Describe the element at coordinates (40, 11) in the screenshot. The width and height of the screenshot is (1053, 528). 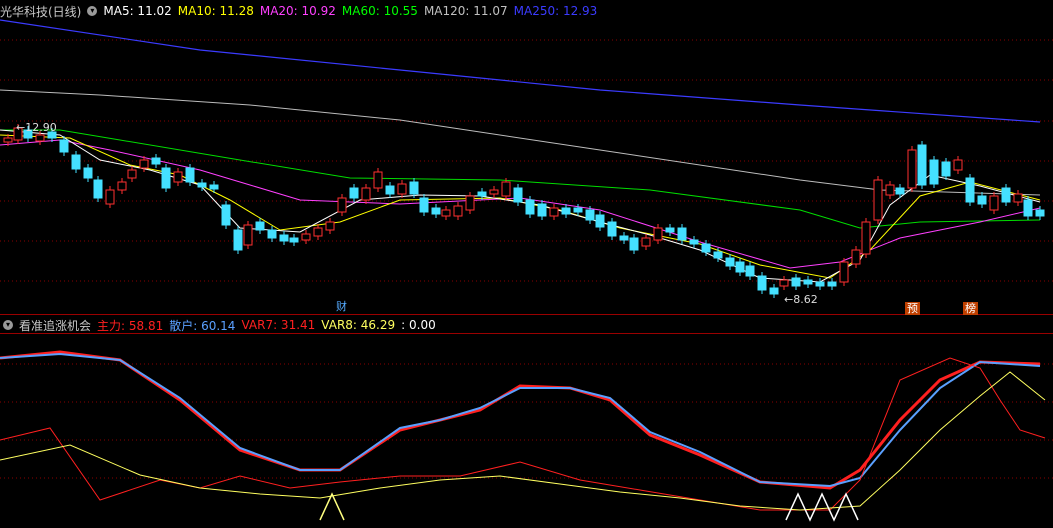
I see `stock-title: 光华科技(日线)` at that location.